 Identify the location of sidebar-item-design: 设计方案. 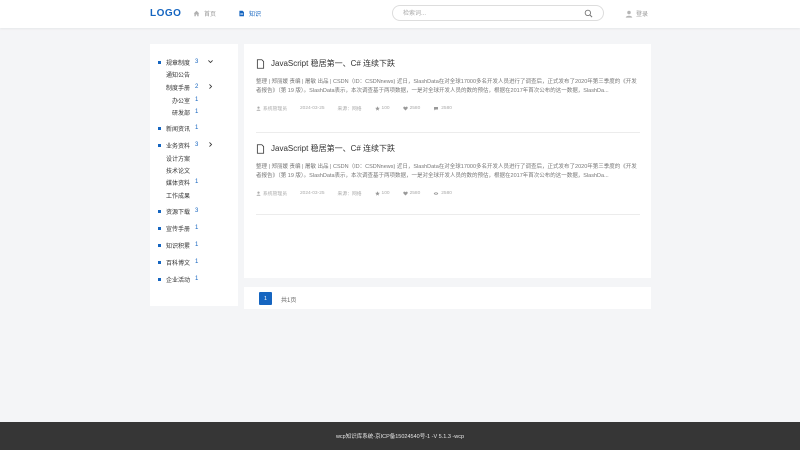
(178, 158).